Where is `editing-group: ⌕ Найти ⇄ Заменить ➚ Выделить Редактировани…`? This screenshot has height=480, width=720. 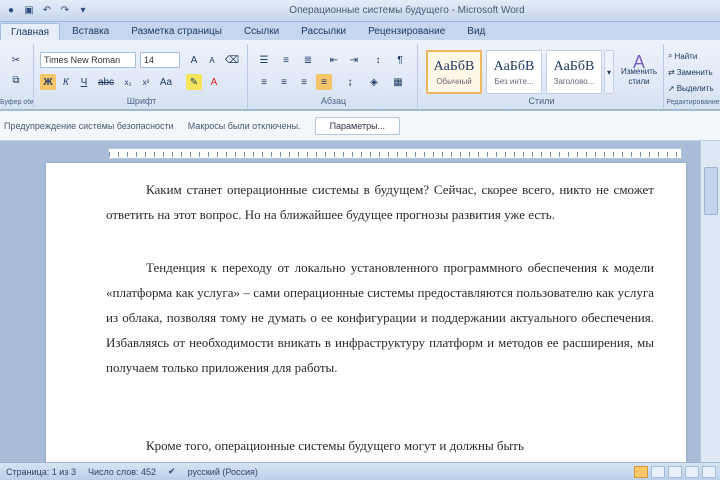
editing-group: ⌕ Найти ⇄ Заменить ➚ Выделить Редактировани… is located at coordinates (693, 76).